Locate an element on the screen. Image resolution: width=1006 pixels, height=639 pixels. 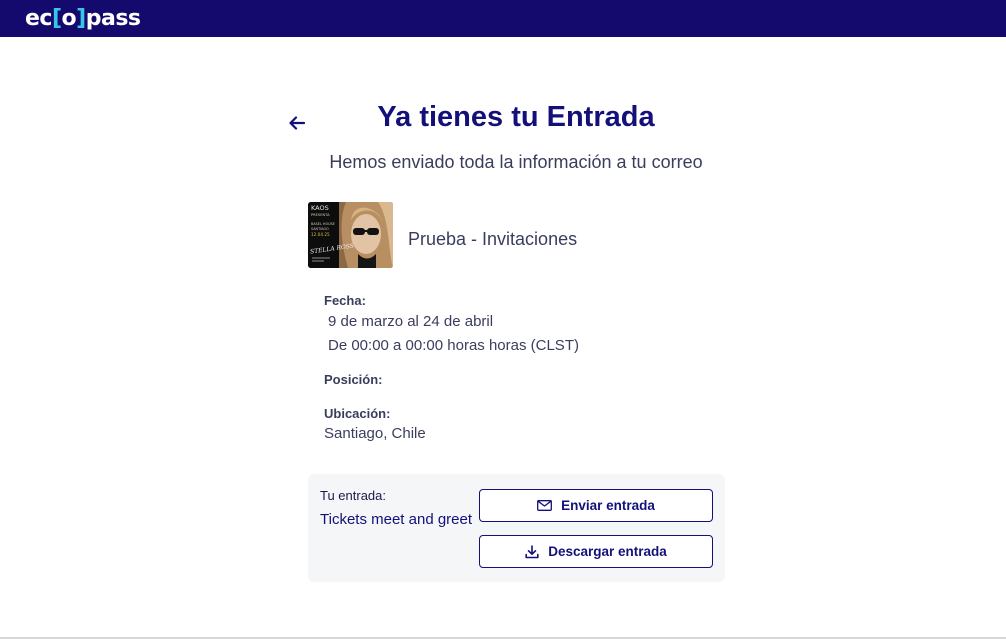
send-ticket-label: Enviar entrada is located at coordinates (608, 505).